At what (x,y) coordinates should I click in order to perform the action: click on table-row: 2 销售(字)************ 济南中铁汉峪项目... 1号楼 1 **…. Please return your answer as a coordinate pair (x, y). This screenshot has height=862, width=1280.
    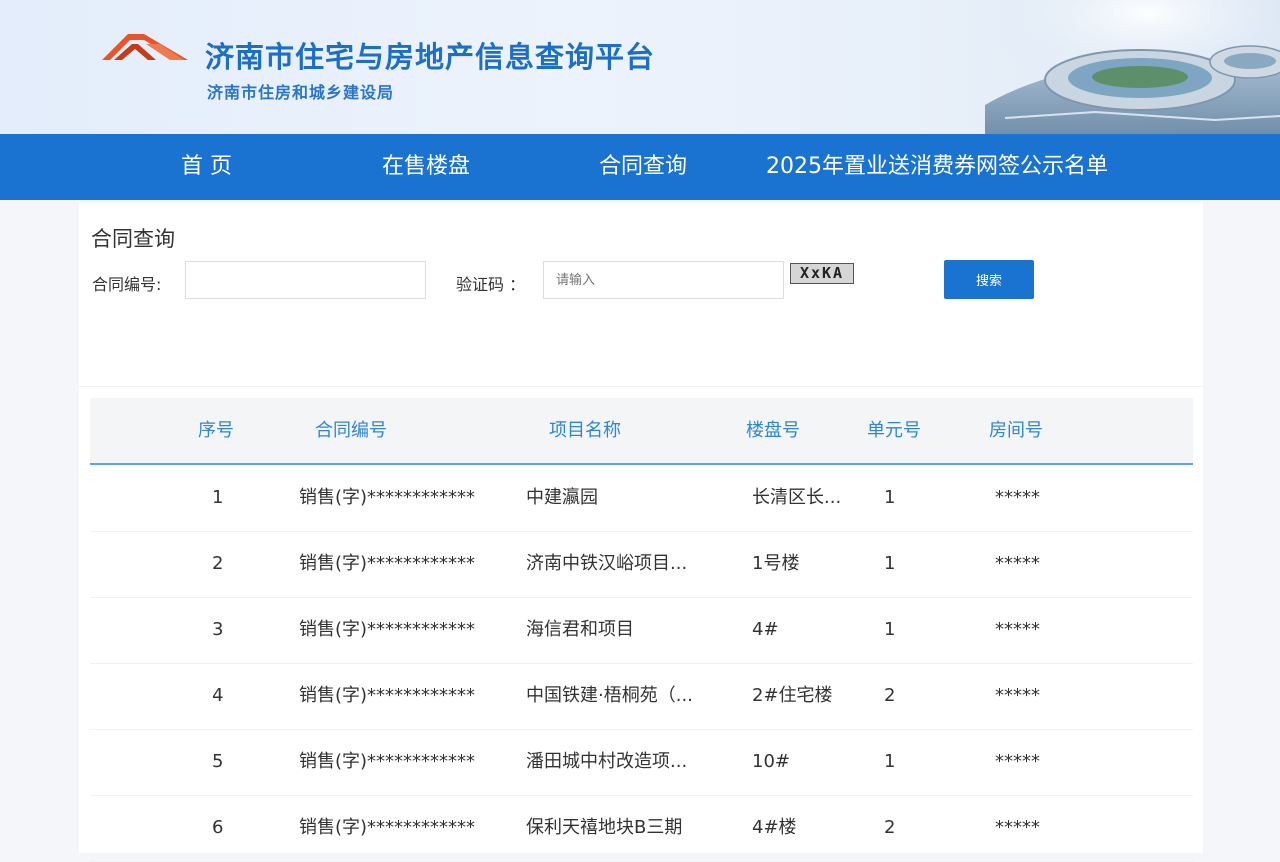
    Looking at the image, I should click on (641, 564).